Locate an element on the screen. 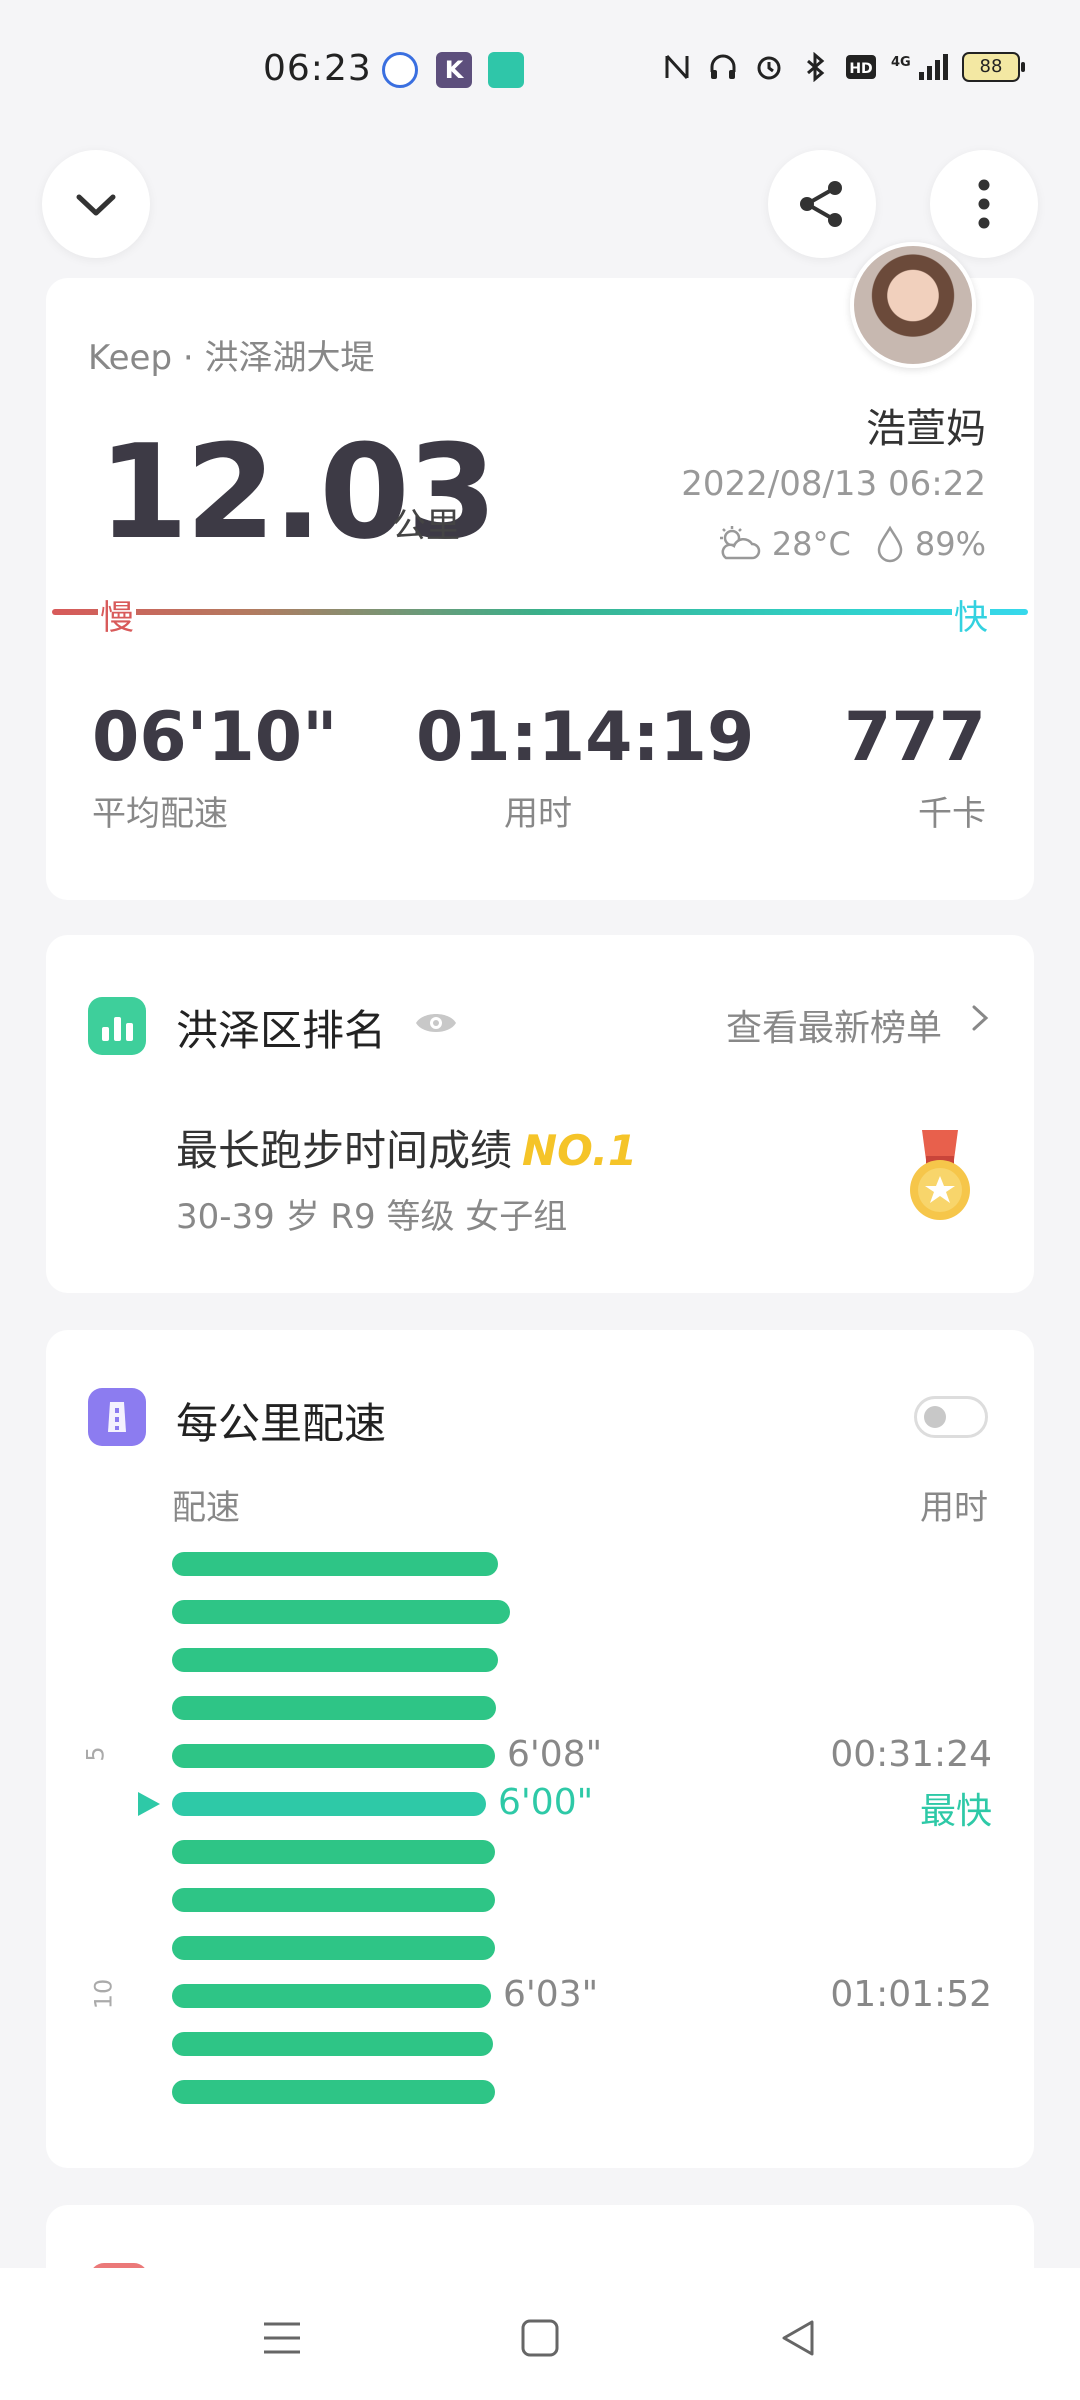  run-location: Keep · 洪泽湖大堤 is located at coordinates (231, 358).